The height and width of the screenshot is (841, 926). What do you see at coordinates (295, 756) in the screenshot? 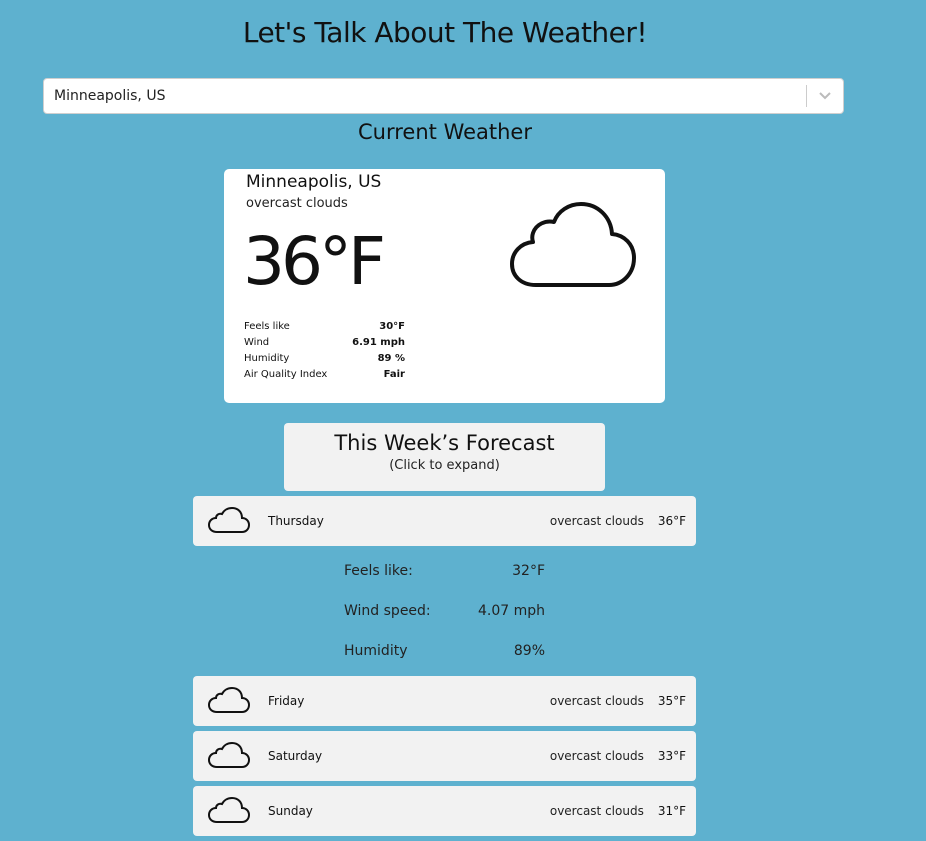
I see `forecast-day-name: Saturday` at bounding box center [295, 756].